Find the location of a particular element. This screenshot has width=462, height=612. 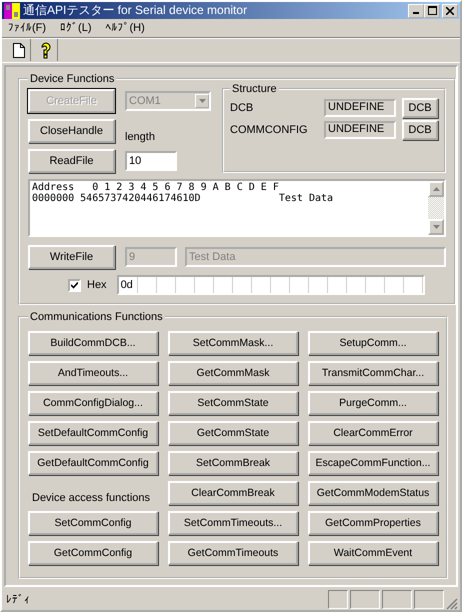

dump-line: 0000000 5465737420446174610D Test Data is located at coordinates (183, 198).